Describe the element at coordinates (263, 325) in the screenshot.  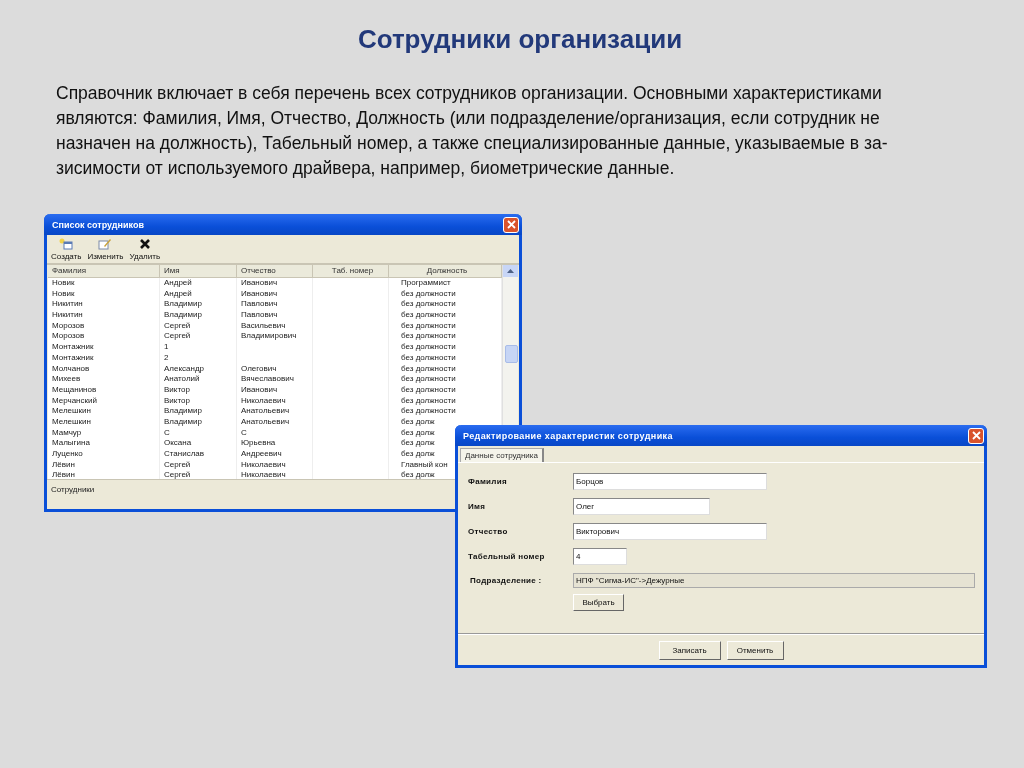
I see `table-cell: Васильевич` at that location.